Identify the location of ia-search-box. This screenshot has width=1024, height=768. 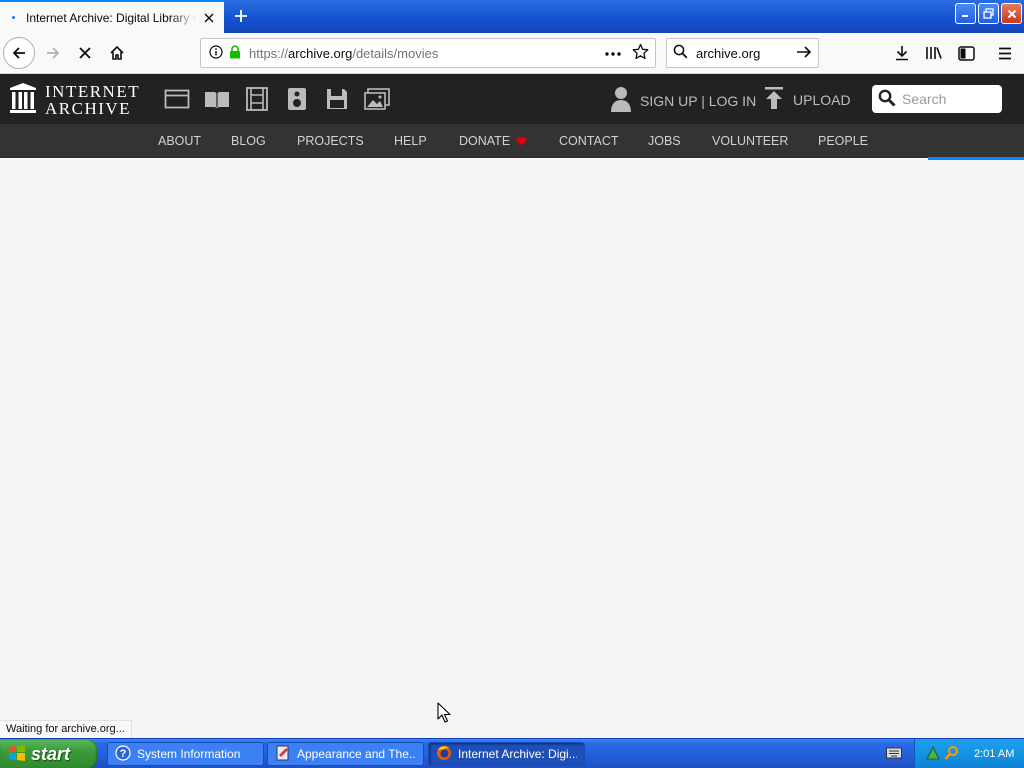
(937, 99).